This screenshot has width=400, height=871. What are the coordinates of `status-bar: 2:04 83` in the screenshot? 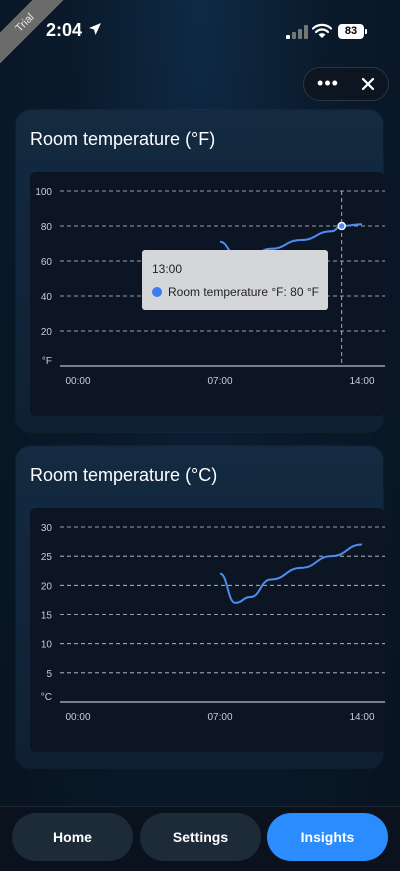 It's located at (200, 31).